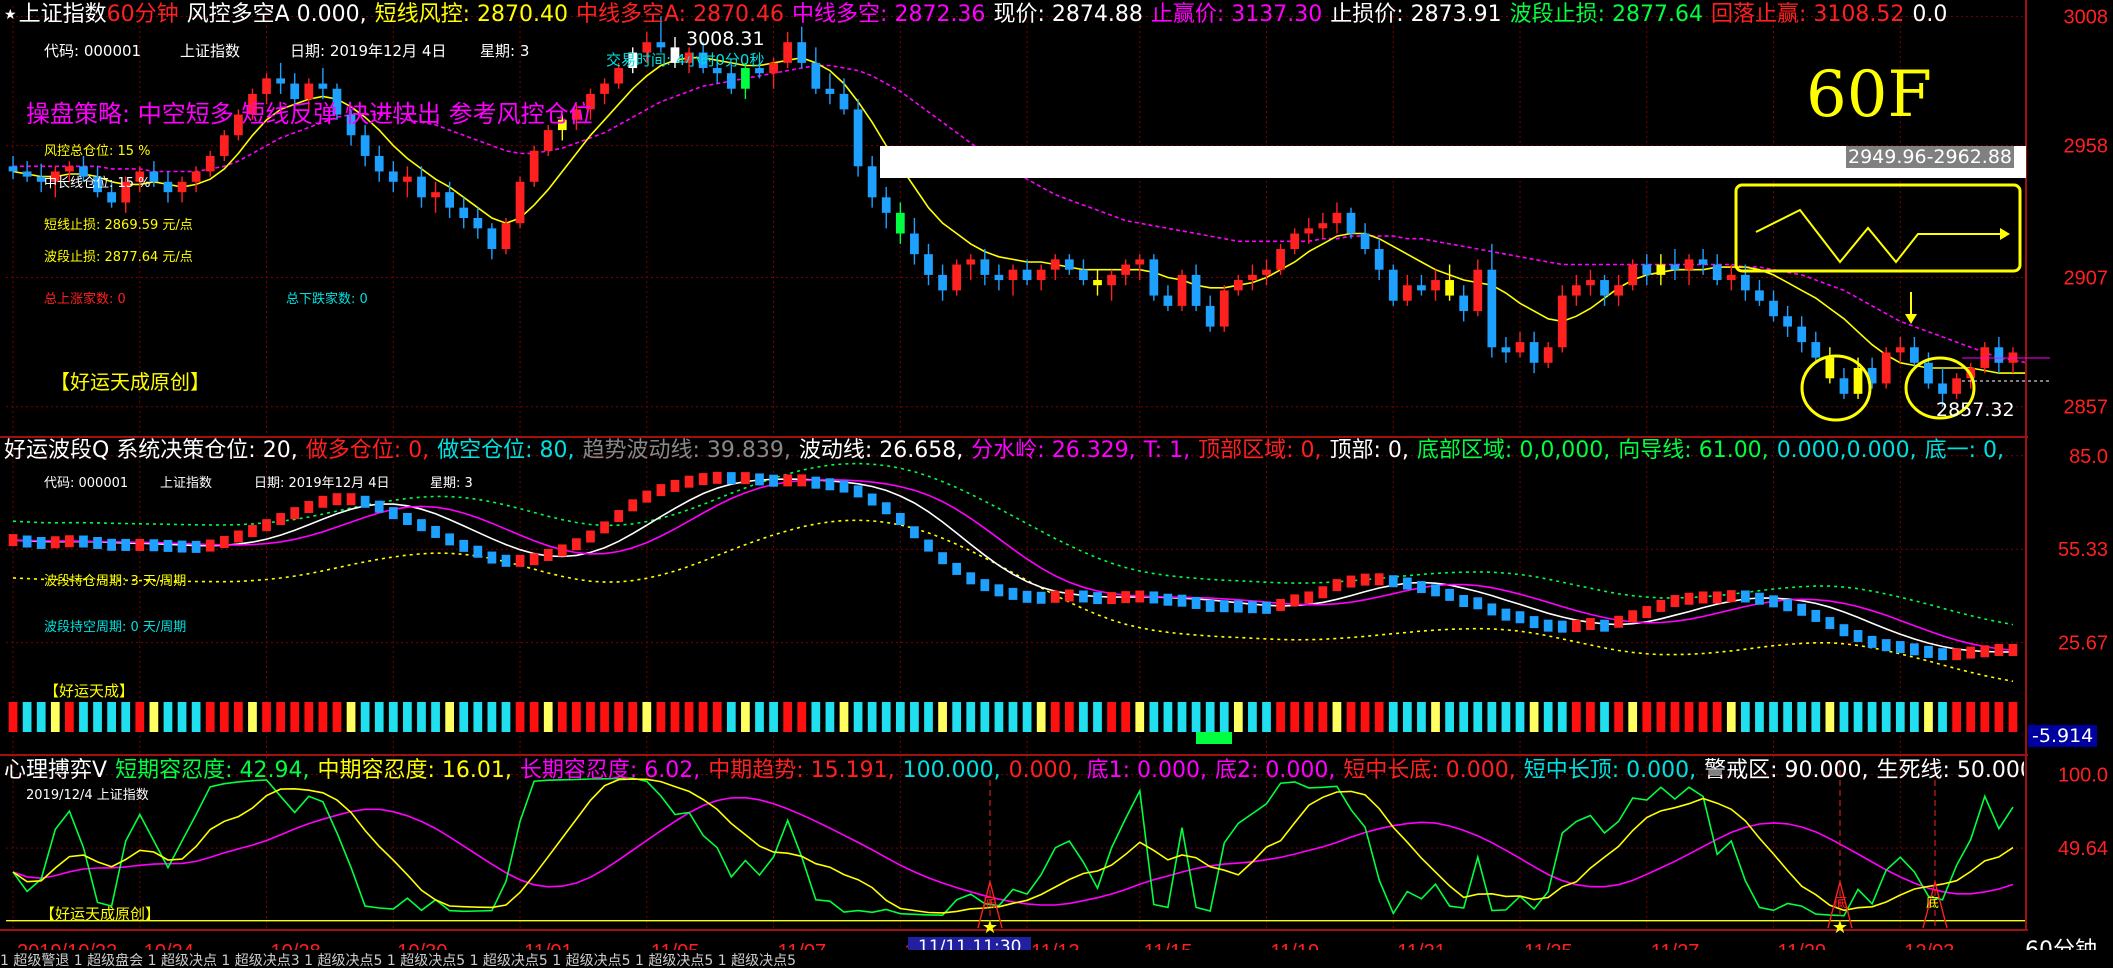 The width and height of the screenshot is (2113, 968). I want to click on wave-y-tick-label: 55.33, so click(2083, 550).